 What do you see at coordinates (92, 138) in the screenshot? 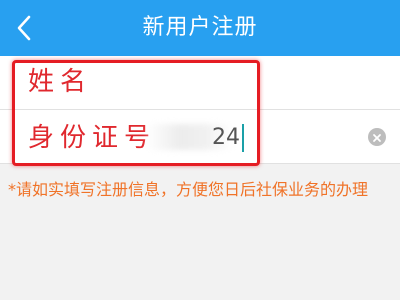
I see `id-number-label: 身份证号` at bounding box center [92, 138].